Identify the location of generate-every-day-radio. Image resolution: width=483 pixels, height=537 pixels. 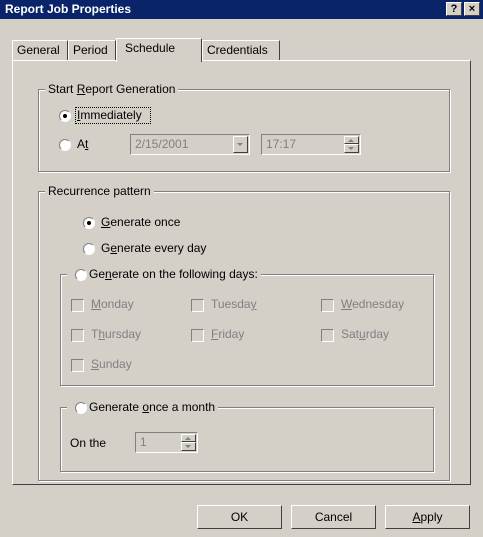
(89, 249).